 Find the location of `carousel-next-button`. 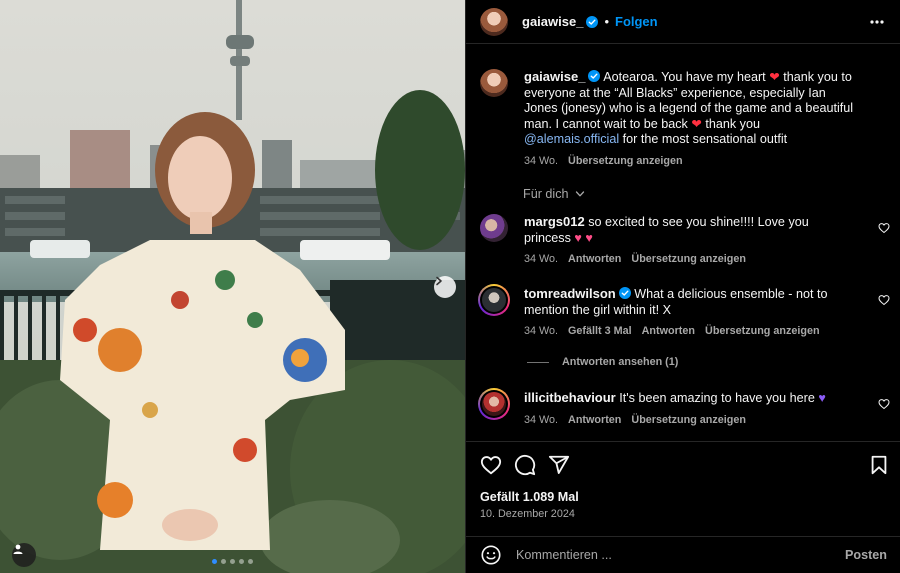

carousel-next-button is located at coordinates (445, 287).